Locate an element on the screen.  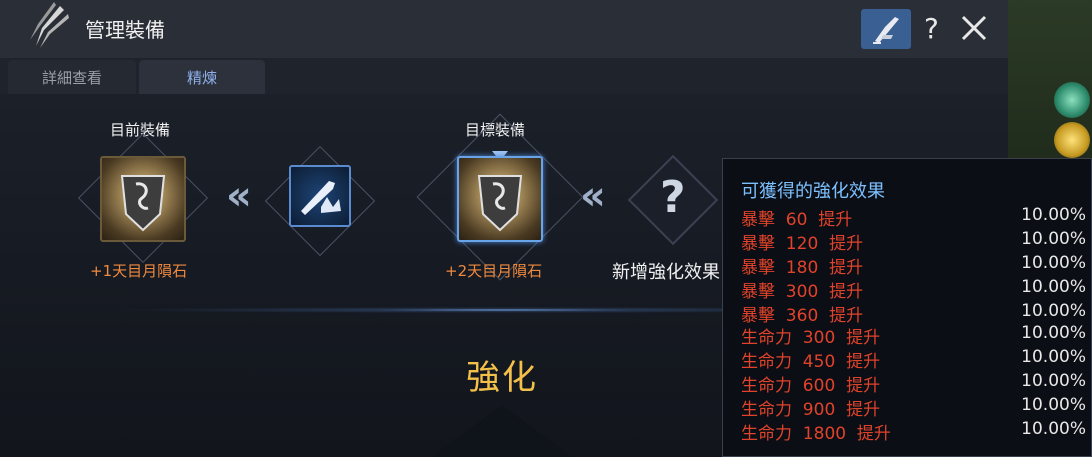
effect-stat: 生命力 300 提升 is located at coordinates (811, 338).